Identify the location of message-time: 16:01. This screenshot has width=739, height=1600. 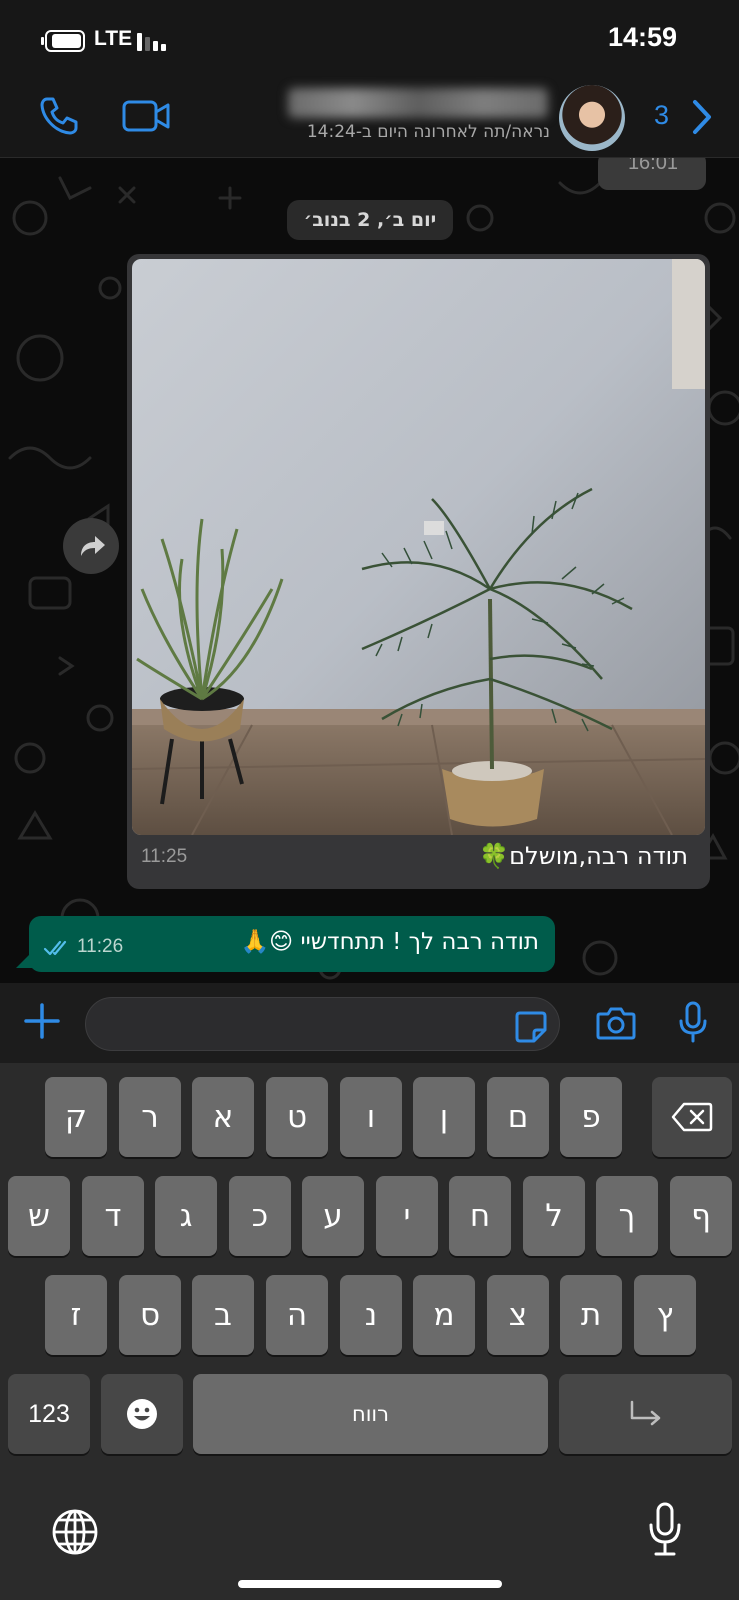
(652, 166).